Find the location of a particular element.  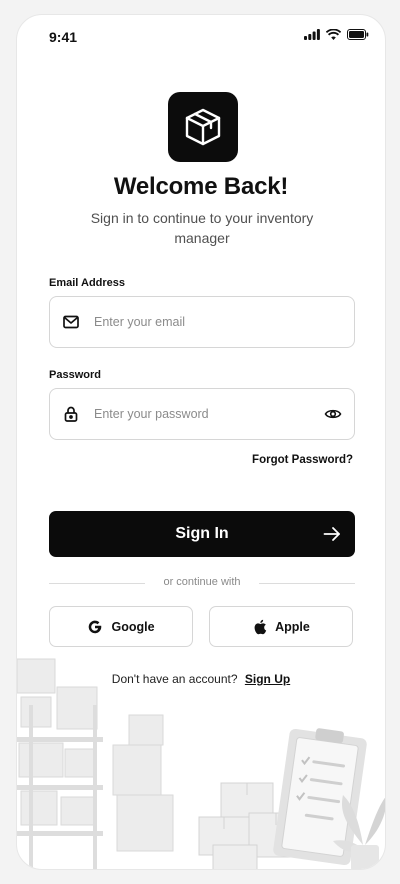

password-input is located at coordinates (204, 414).